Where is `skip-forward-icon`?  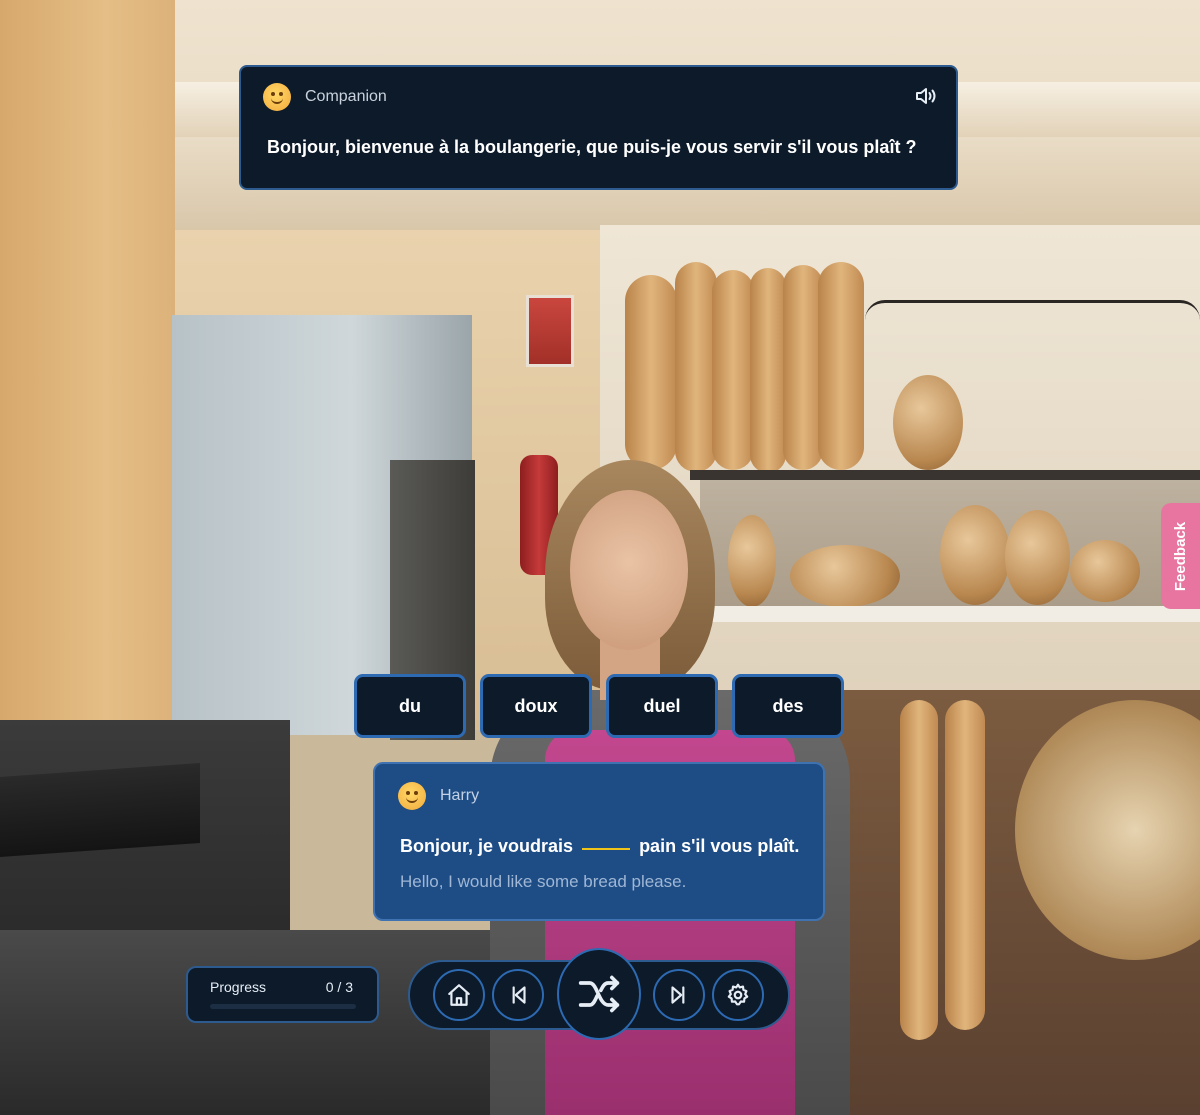 skip-forward-icon is located at coordinates (678, 995).